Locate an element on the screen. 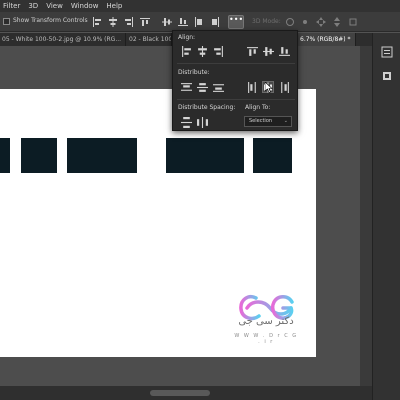 This screenshot has width=400, height=400. distribute-bottom-icon is located at coordinates (218, 87).